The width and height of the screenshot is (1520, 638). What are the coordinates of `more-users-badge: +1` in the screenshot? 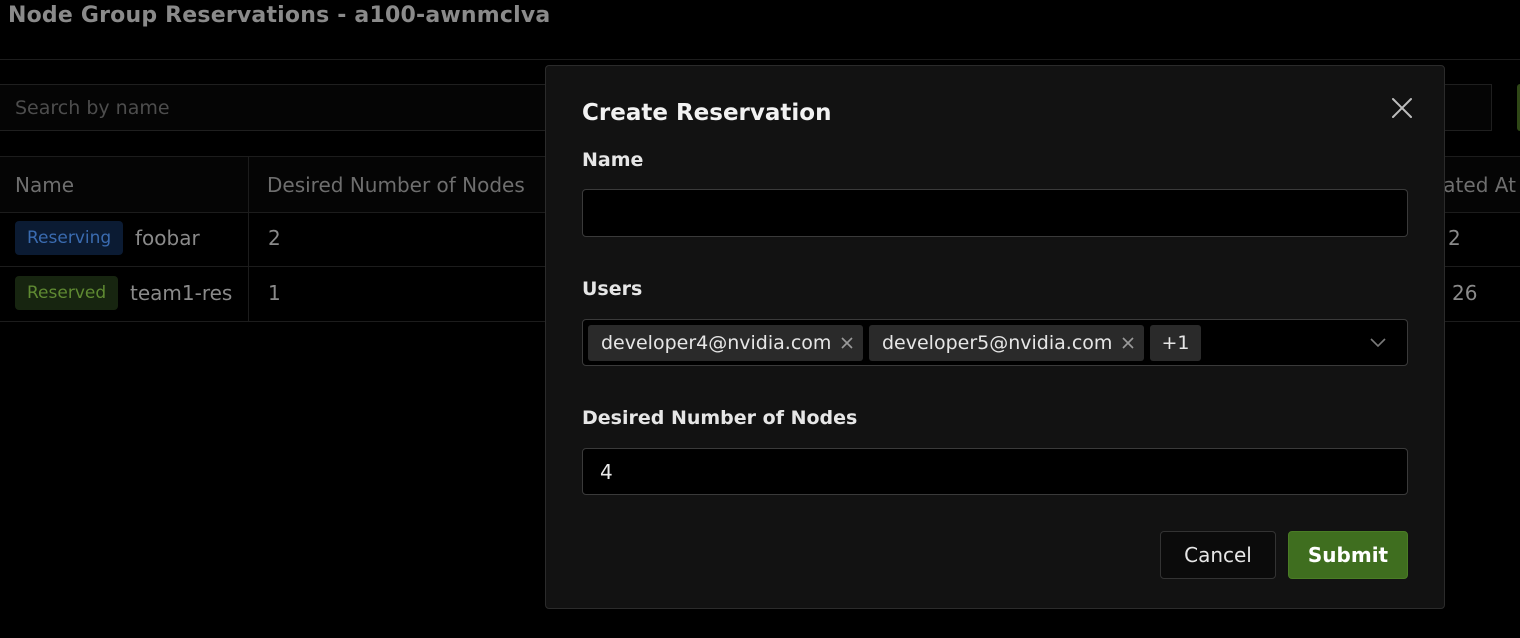 It's located at (1175, 343).